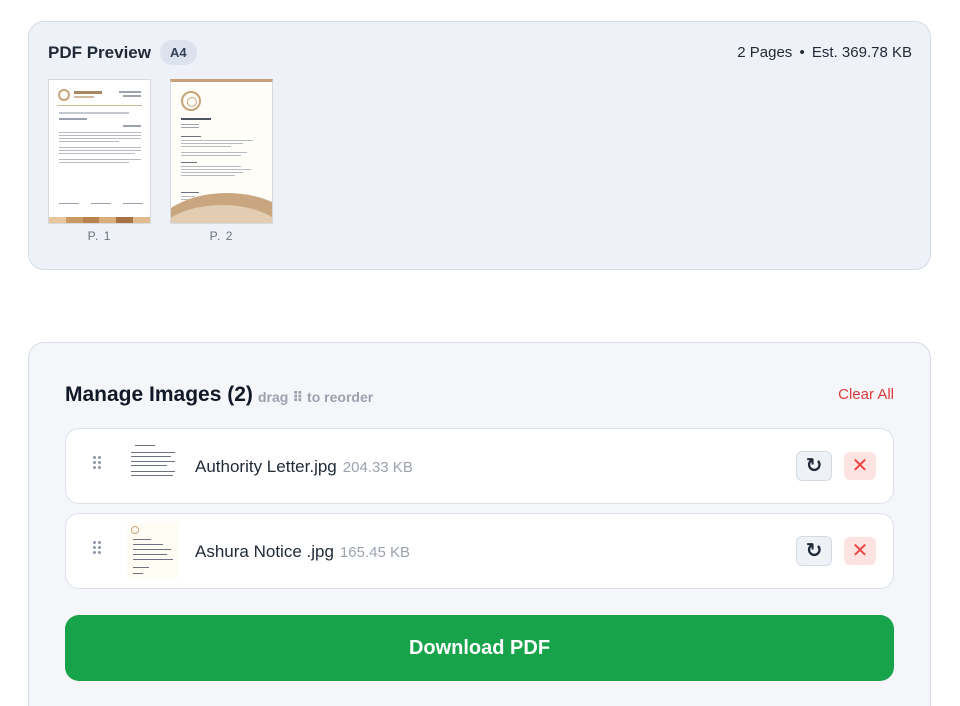  I want to click on page-label: P. 1, so click(99, 236).